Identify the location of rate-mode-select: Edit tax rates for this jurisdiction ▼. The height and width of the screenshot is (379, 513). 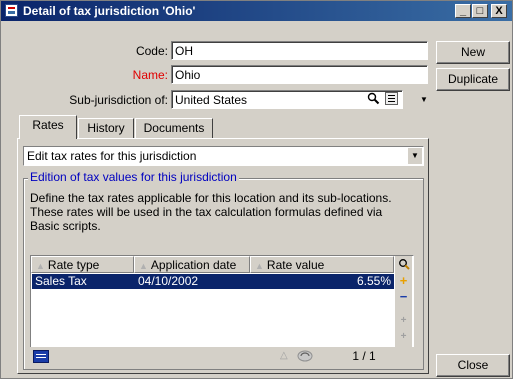
(223, 156).